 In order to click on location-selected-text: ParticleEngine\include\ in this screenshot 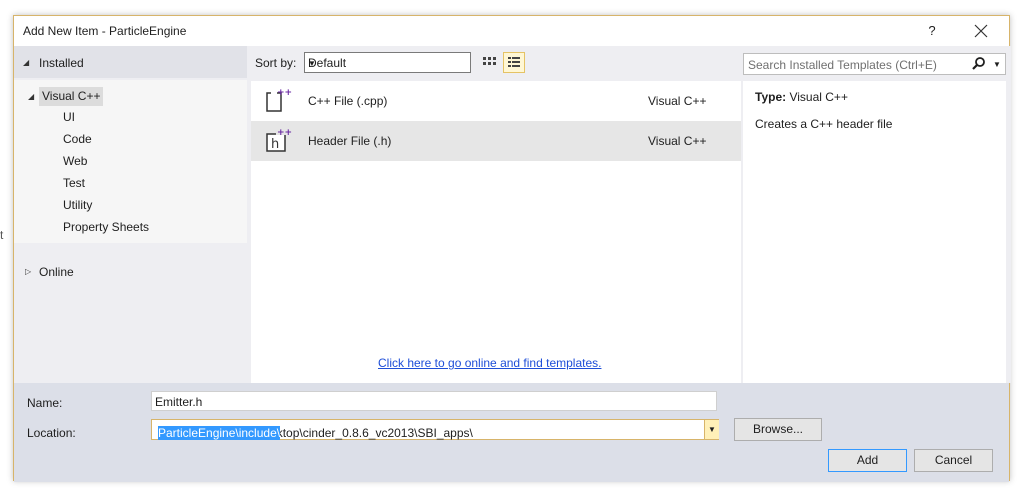, I will do `click(219, 433)`.